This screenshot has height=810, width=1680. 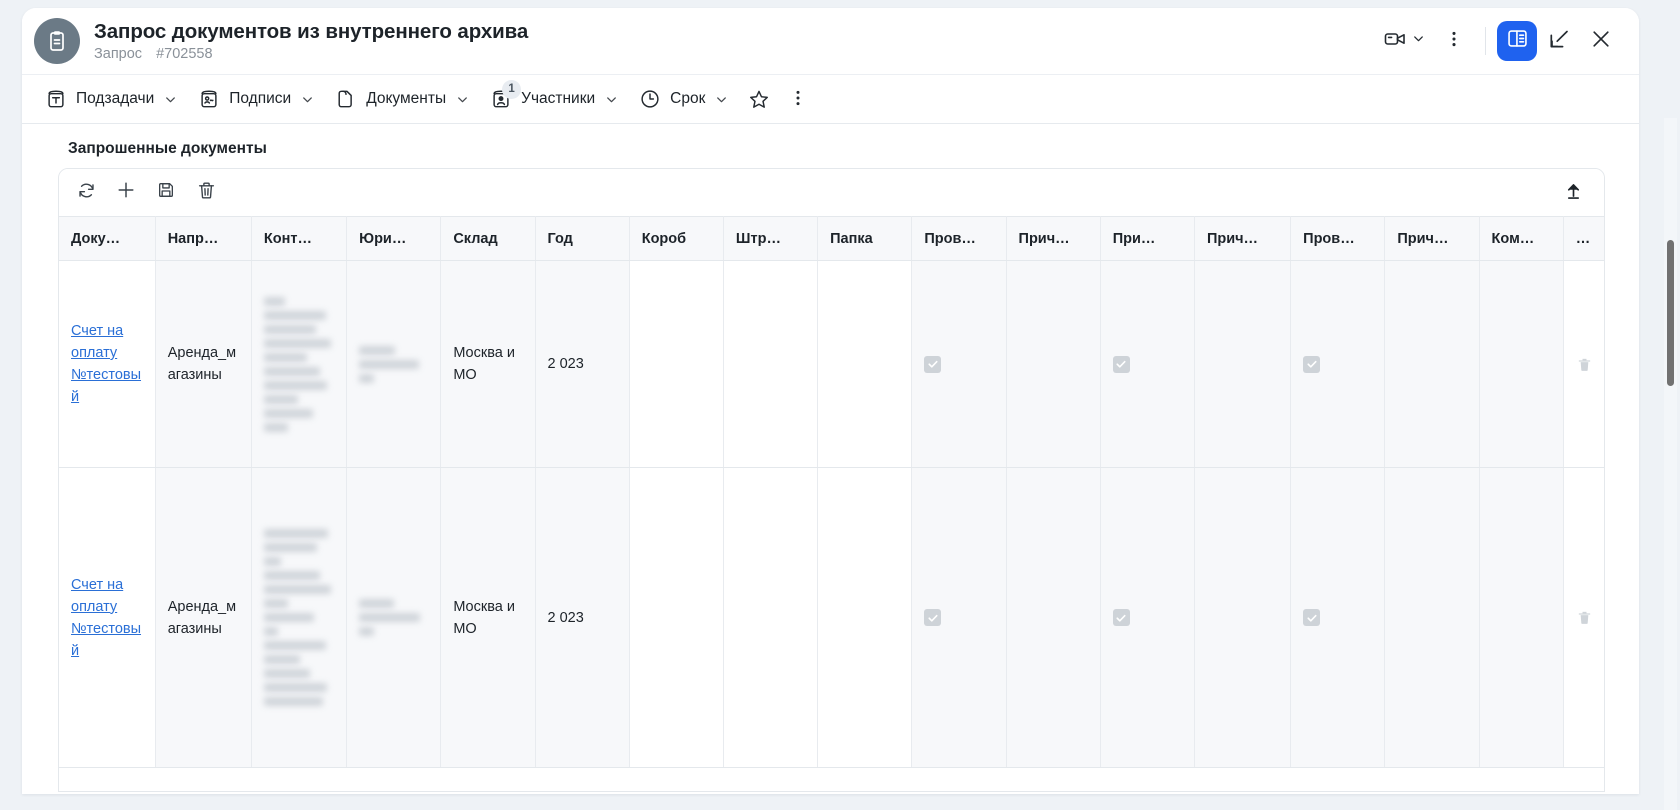 I want to click on column-header-folder: Папка, so click(x=865, y=238).